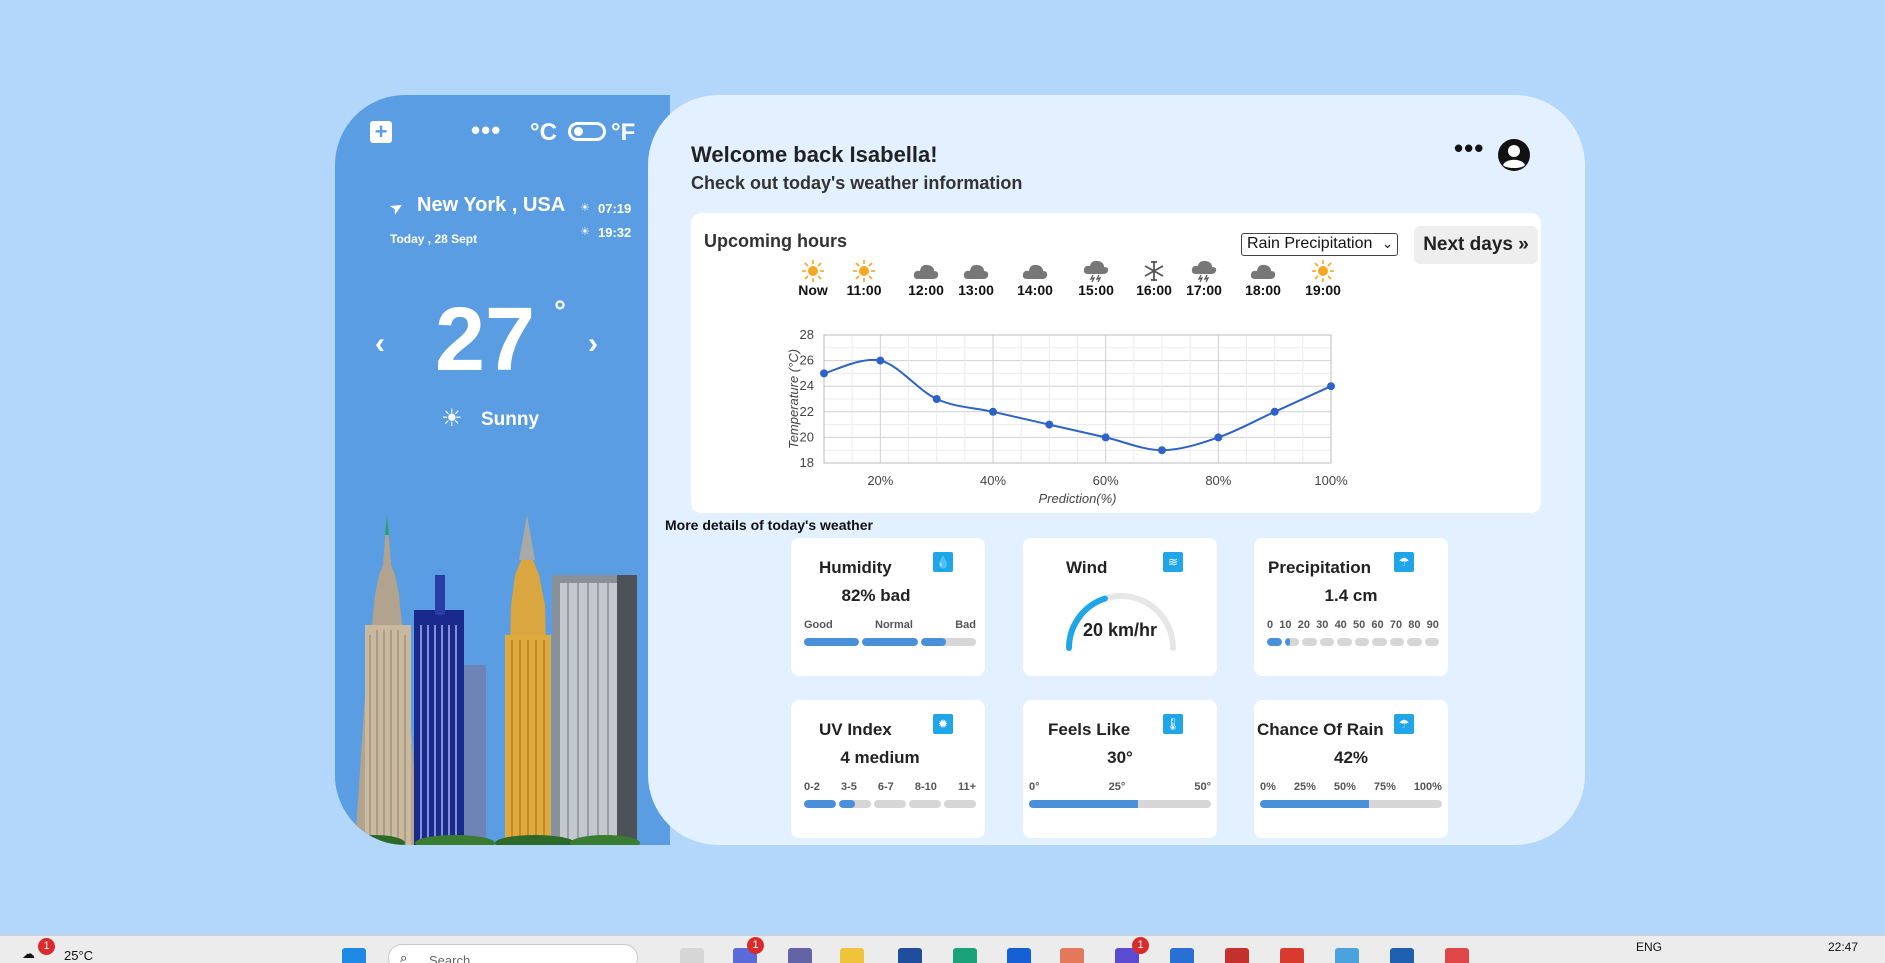 Image resolution: width=1885 pixels, height=963 pixels. What do you see at coordinates (755, 945) in the screenshot?
I see `chat-badge: 1` at bounding box center [755, 945].